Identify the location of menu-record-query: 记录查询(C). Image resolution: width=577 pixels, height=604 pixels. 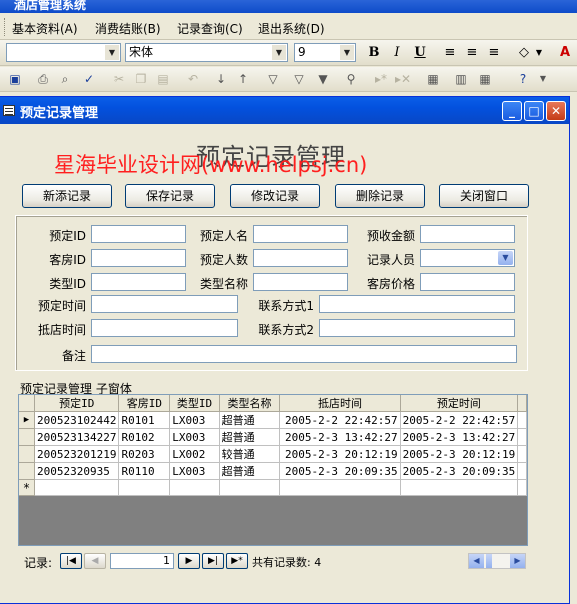
(210, 28).